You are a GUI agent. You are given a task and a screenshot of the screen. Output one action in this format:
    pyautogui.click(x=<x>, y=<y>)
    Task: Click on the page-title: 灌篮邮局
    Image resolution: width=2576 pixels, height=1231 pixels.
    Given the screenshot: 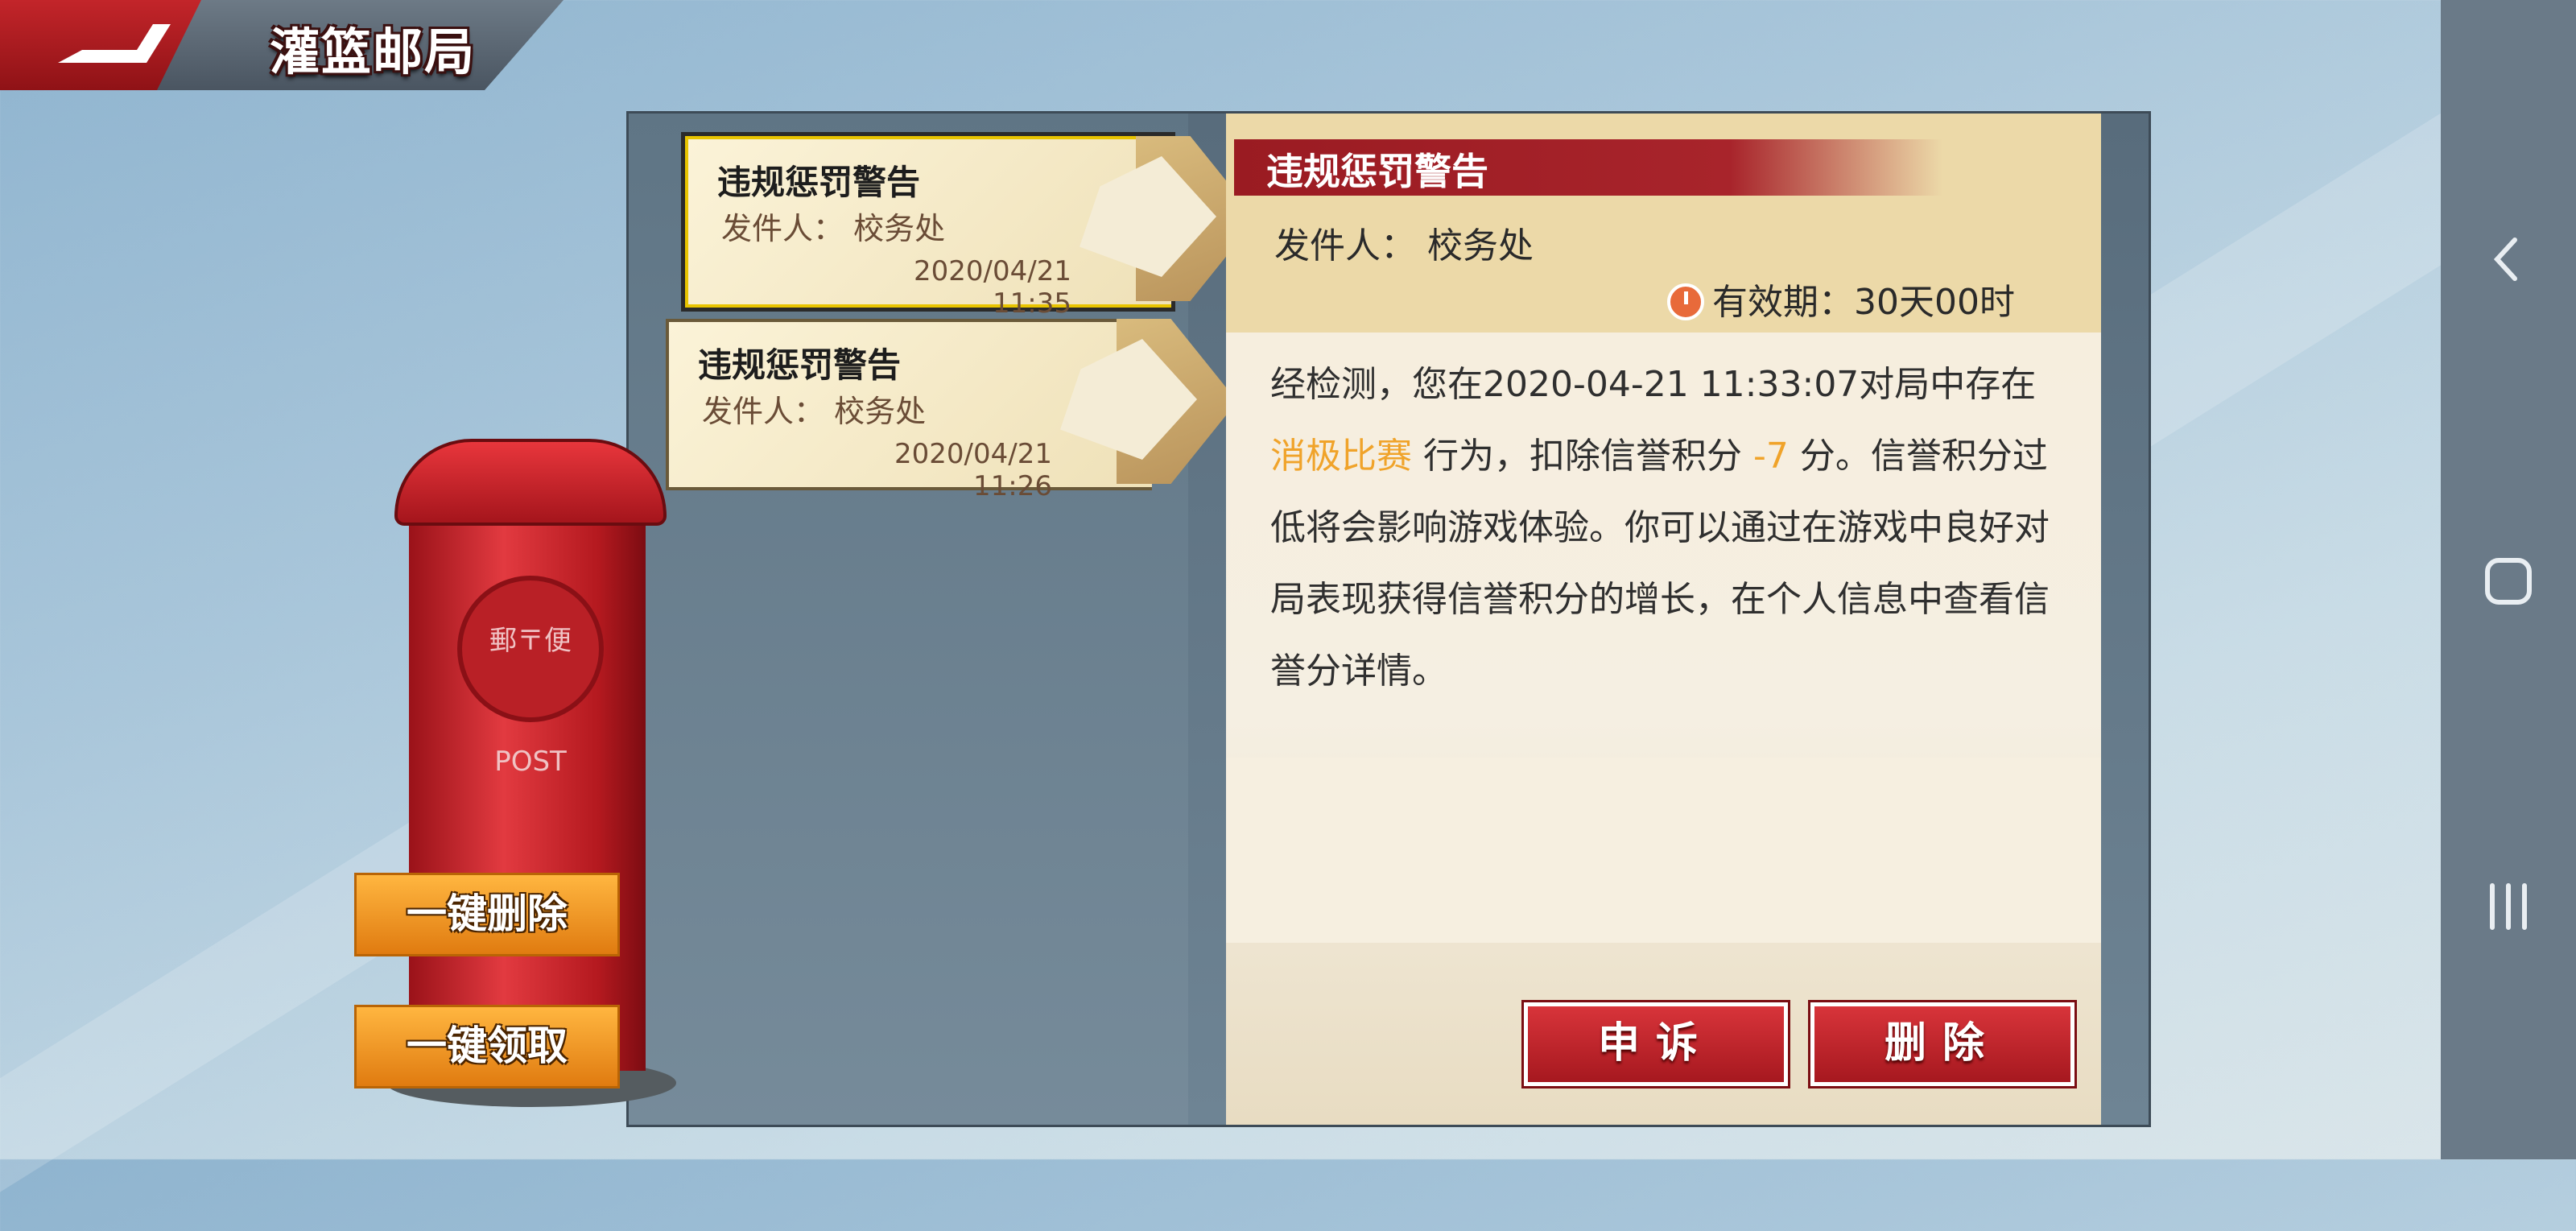 What is the action you would take?
    pyautogui.click(x=373, y=52)
    